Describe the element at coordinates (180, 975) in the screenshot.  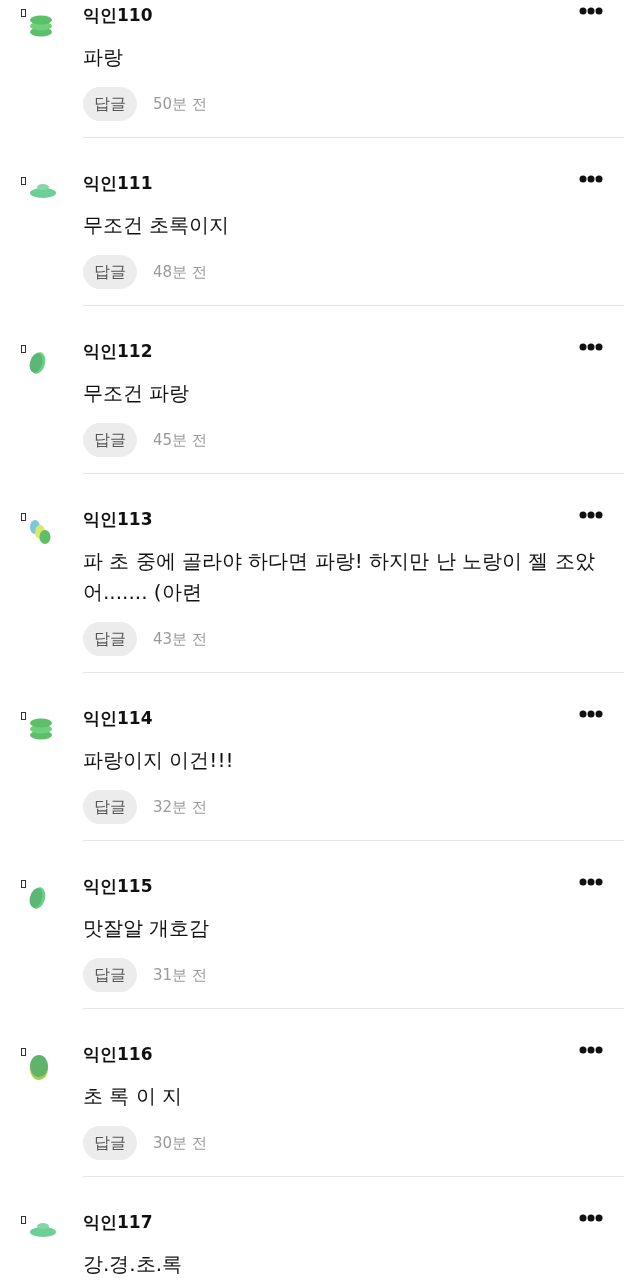
I see `timestamp: 31분 전` at that location.